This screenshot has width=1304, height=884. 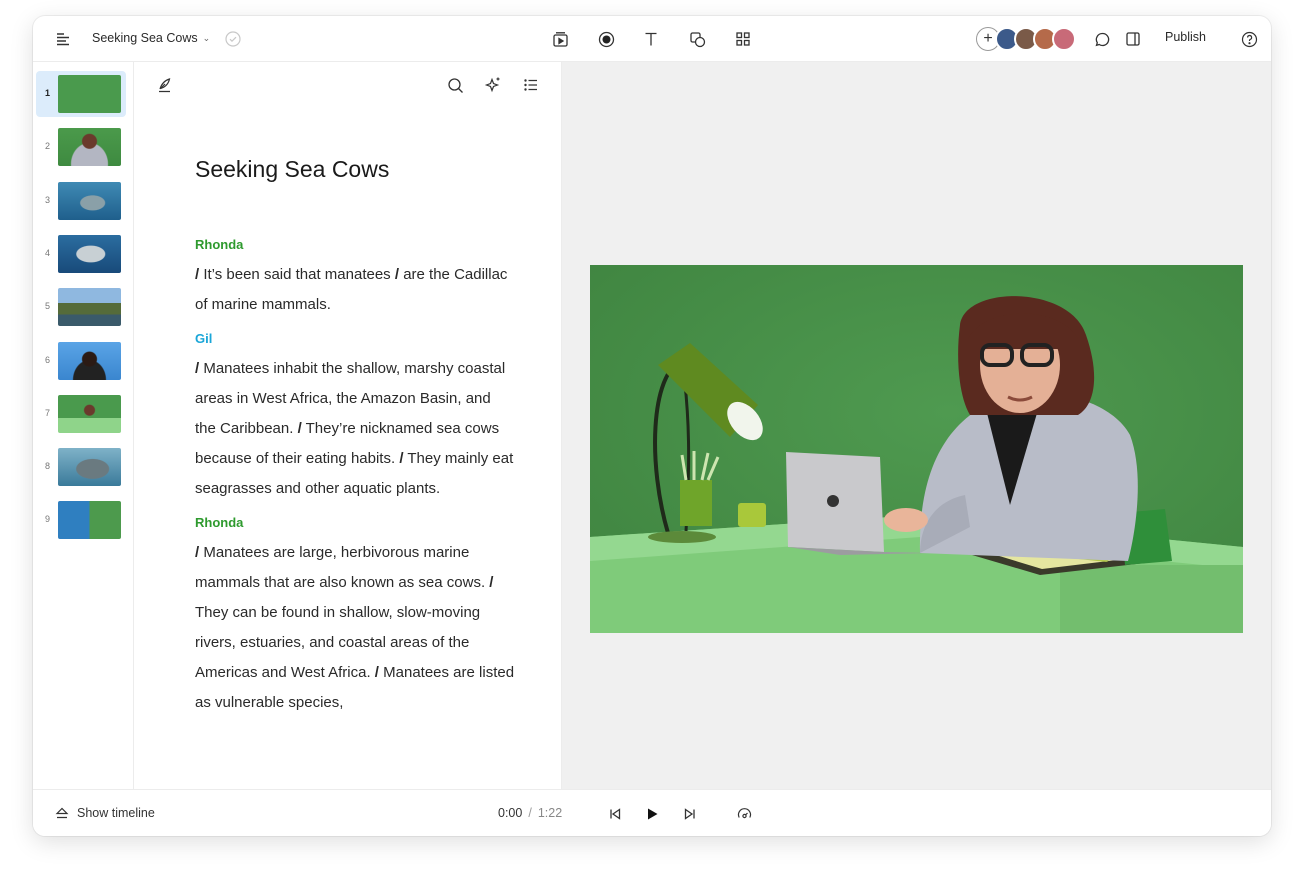 What do you see at coordinates (1249, 39) in the screenshot?
I see `help-icon` at bounding box center [1249, 39].